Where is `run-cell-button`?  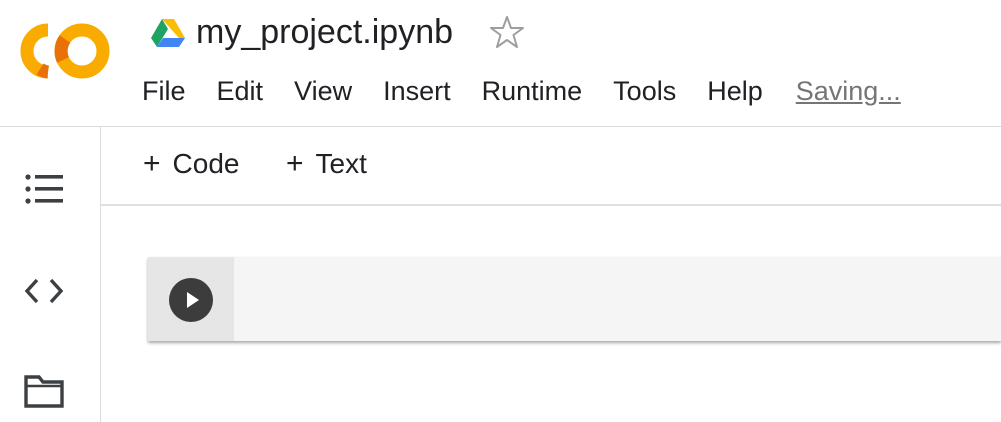
run-cell-button is located at coordinates (191, 300).